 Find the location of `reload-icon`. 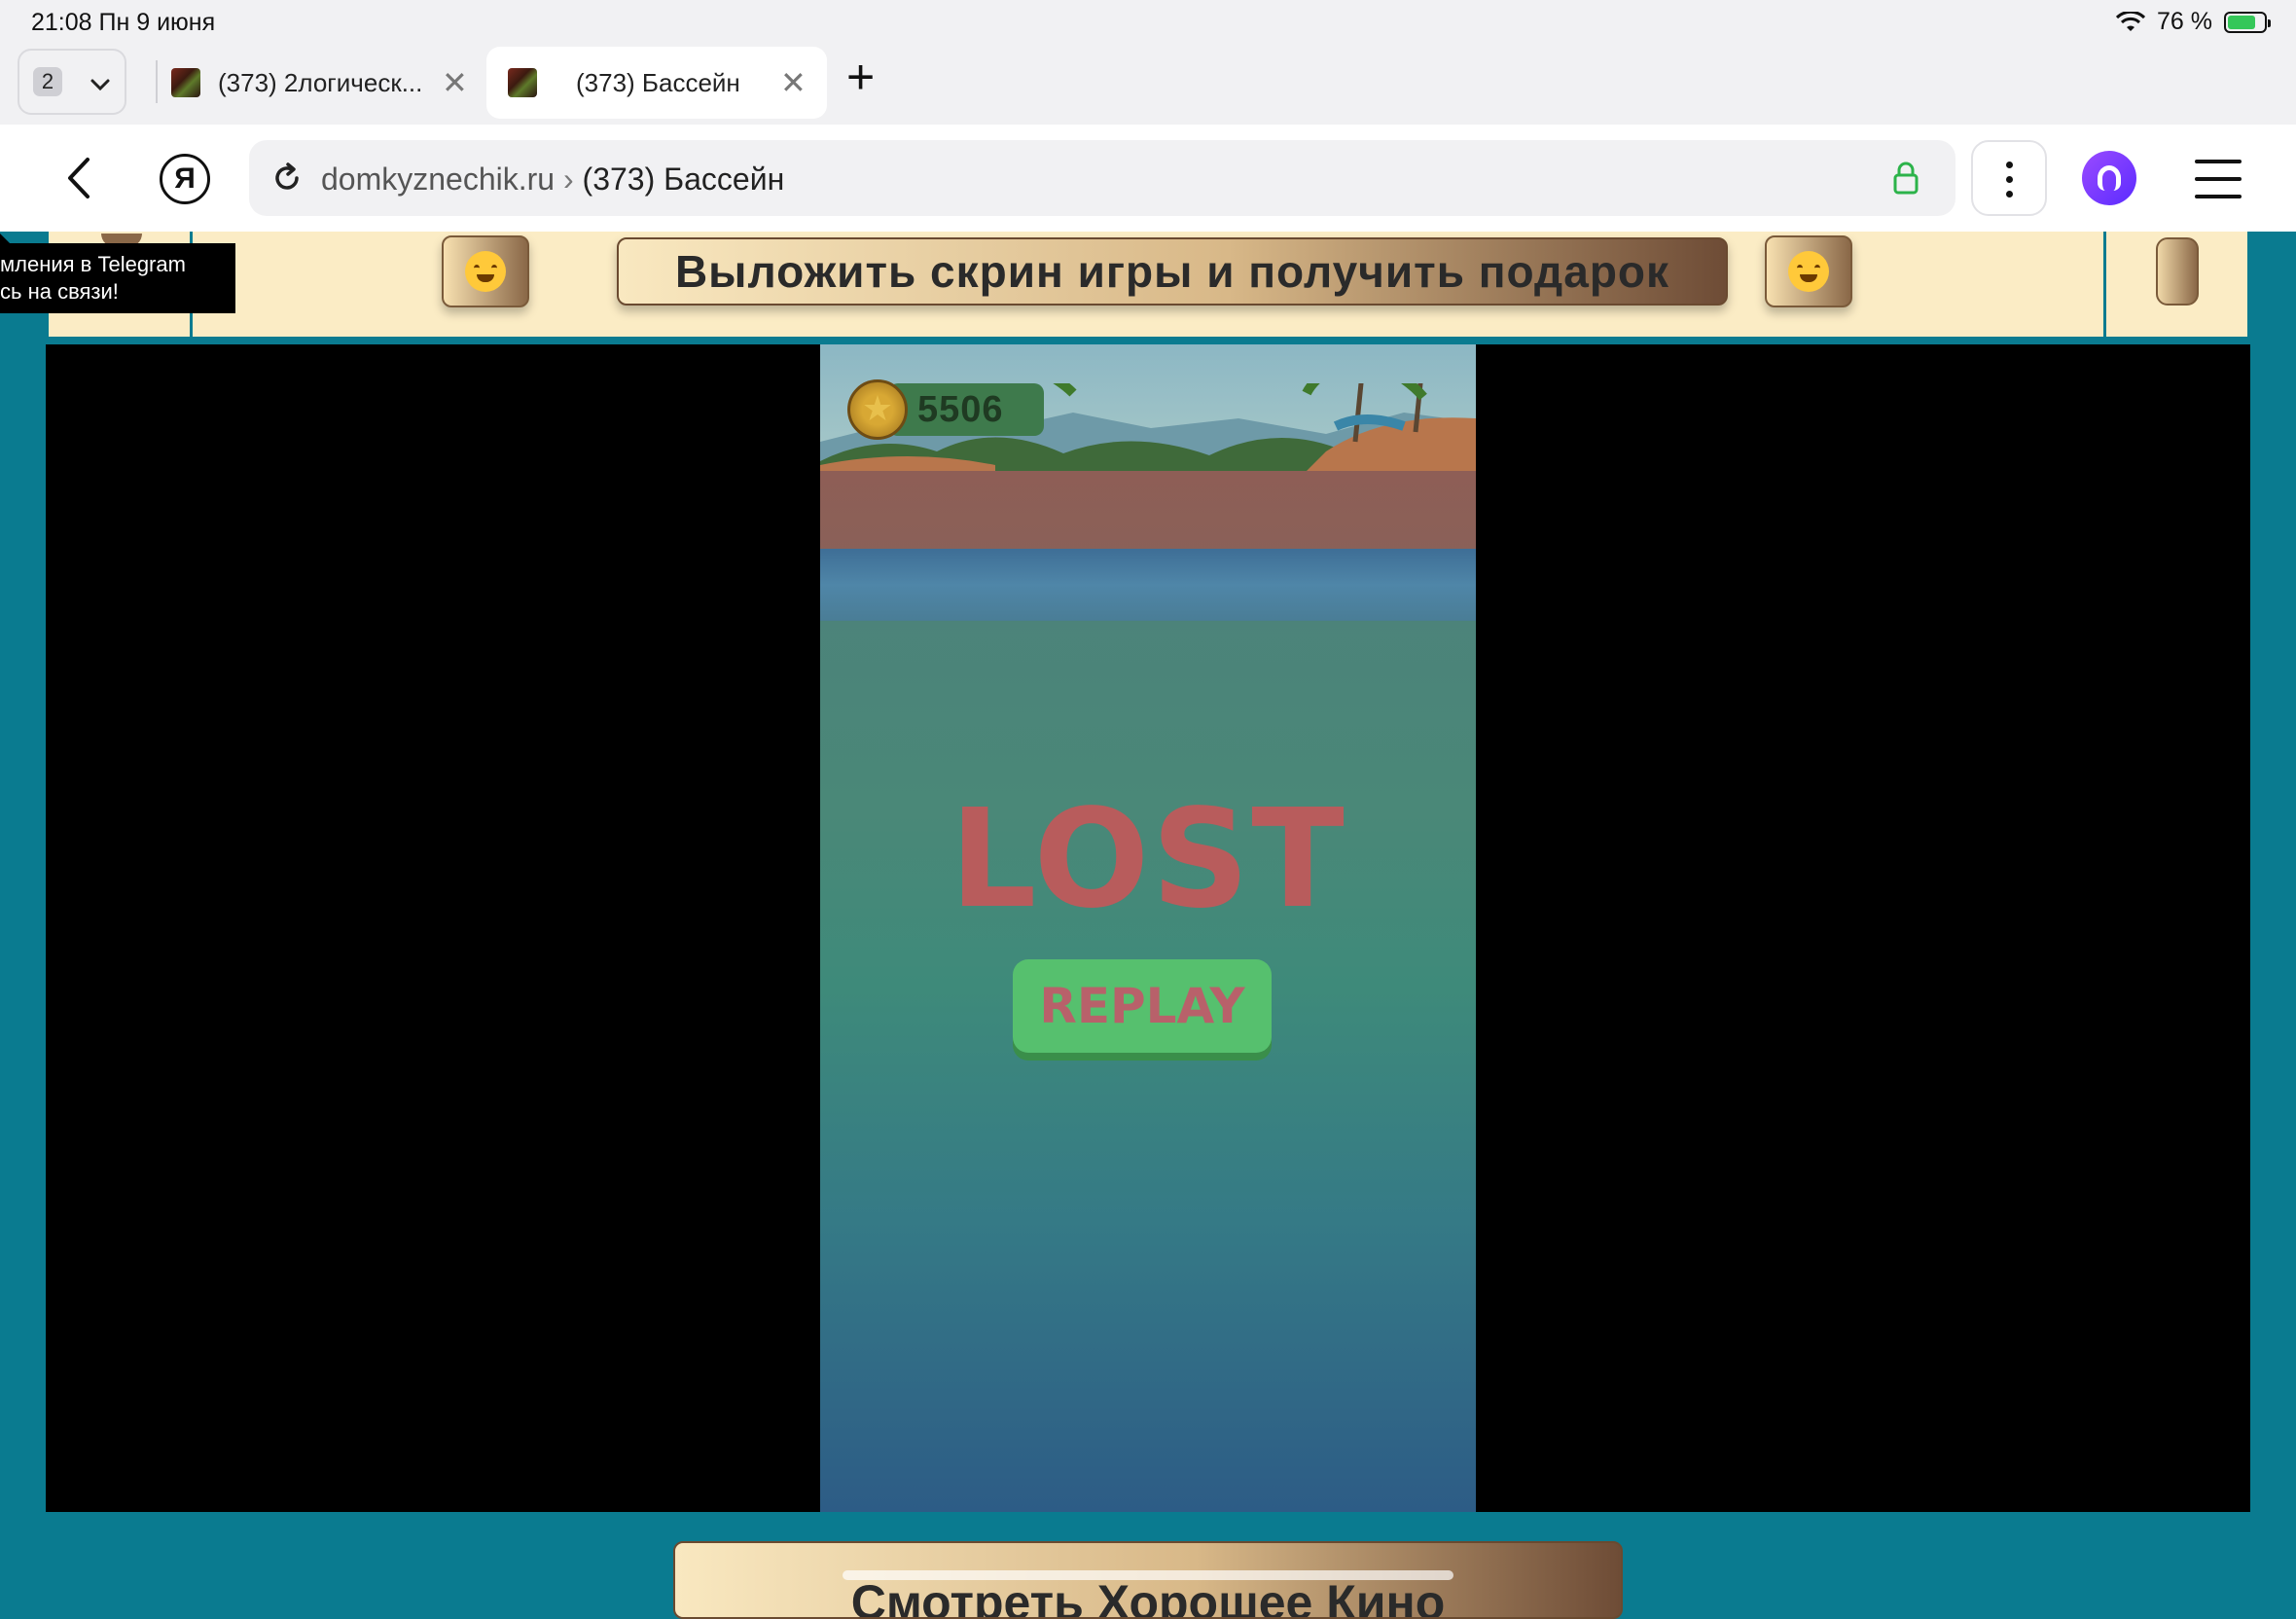

reload-icon is located at coordinates (287, 178).